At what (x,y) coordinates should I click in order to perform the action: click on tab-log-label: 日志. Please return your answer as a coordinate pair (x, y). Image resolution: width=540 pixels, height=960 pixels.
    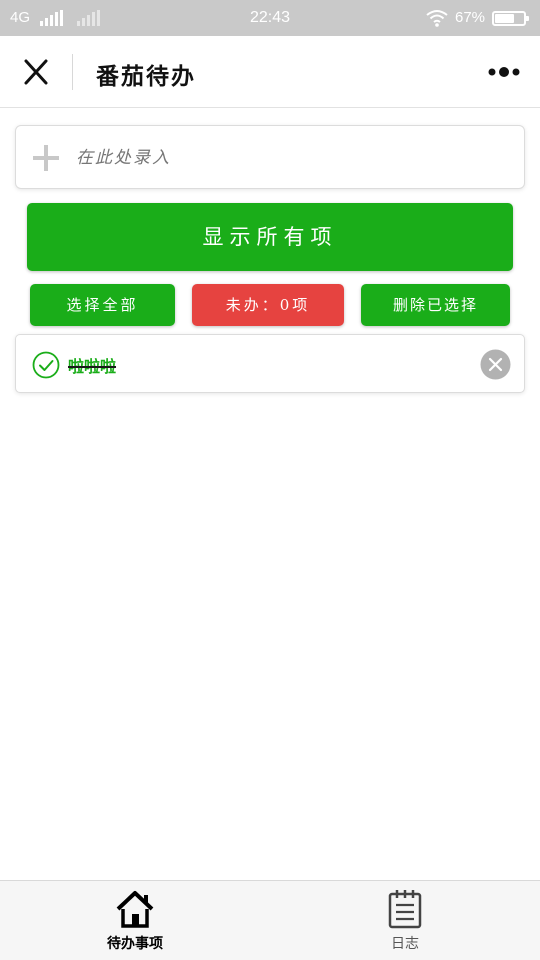
    Looking at the image, I should click on (405, 944).